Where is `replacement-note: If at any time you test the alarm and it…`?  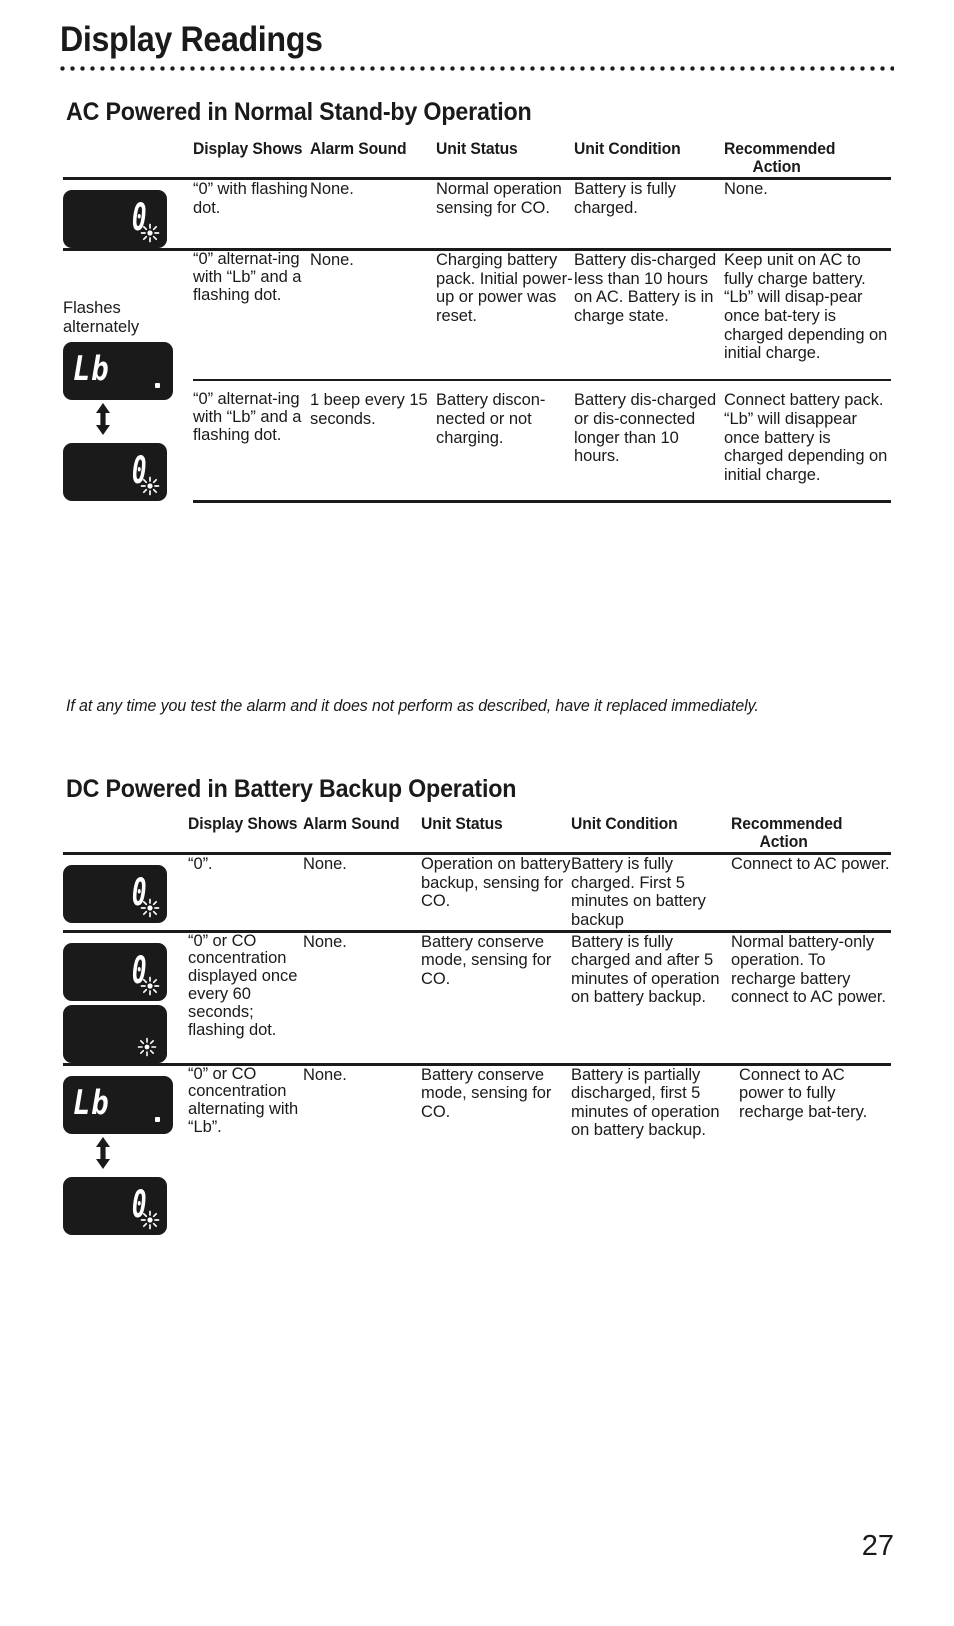
replacement-note: If at any time you test the alarm and it… is located at coordinates (412, 706).